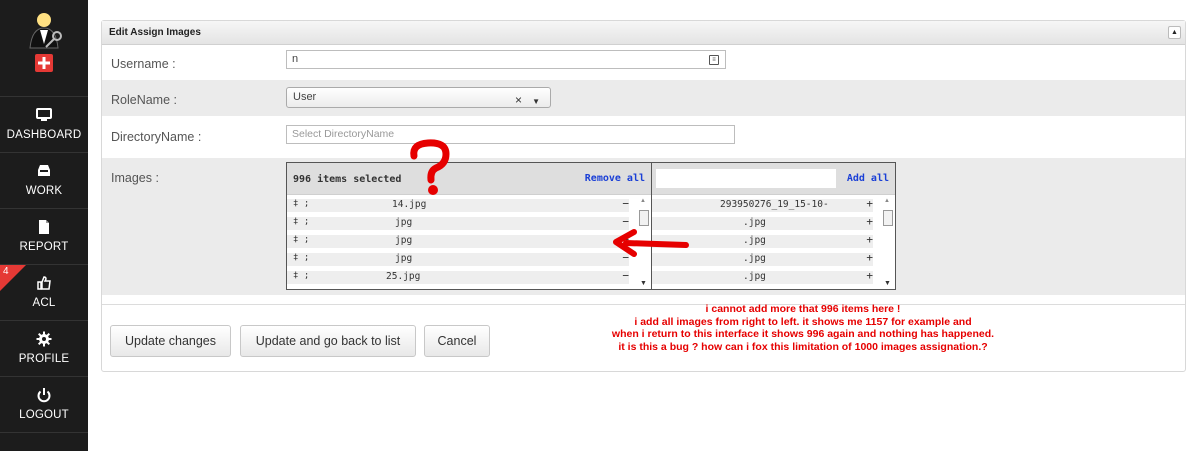  What do you see at coordinates (714, 60) in the screenshot?
I see `contact-card-icon: ≡` at bounding box center [714, 60].